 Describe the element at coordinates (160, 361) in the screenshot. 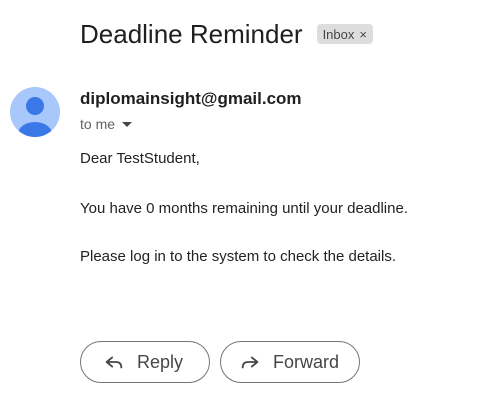

I see `reply-button-label: Reply` at that location.